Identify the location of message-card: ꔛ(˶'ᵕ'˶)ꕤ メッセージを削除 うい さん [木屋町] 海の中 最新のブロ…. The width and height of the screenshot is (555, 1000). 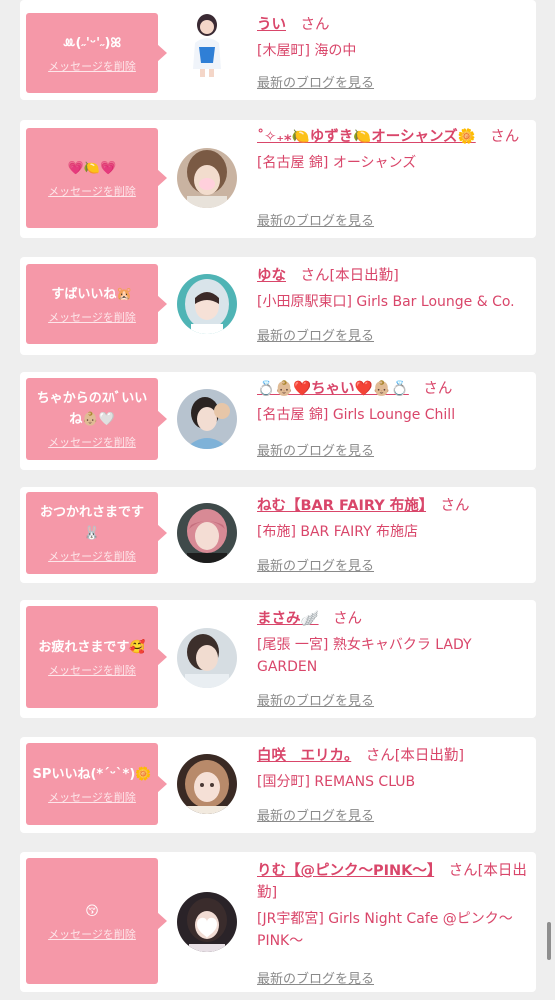
(278, 50).